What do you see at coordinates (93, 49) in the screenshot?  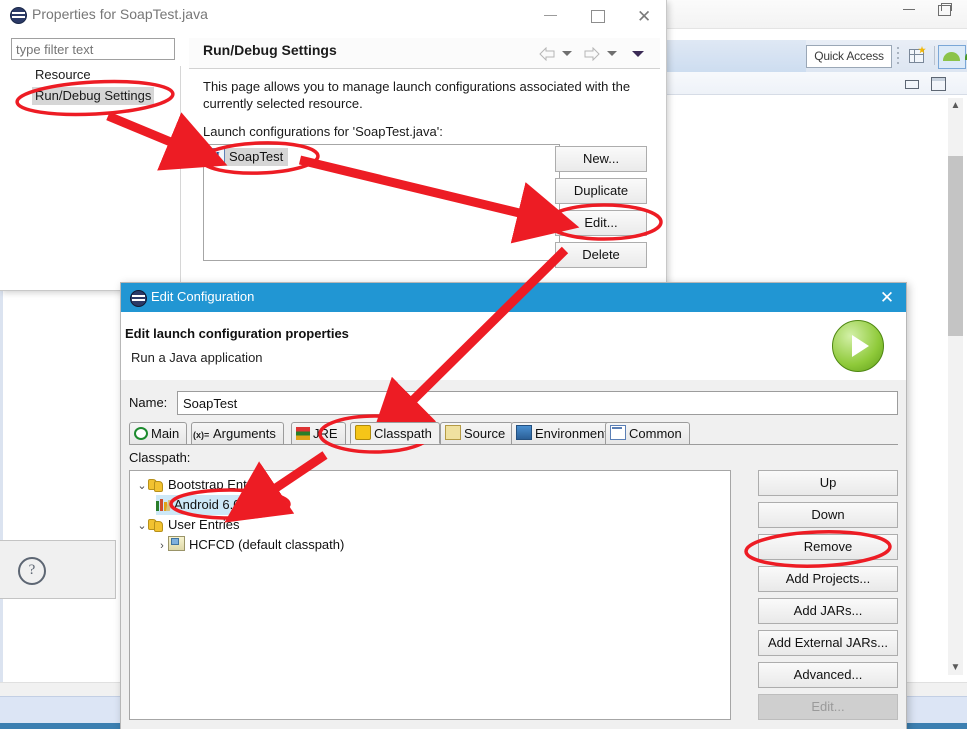 I see `filter-input` at bounding box center [93, 49].